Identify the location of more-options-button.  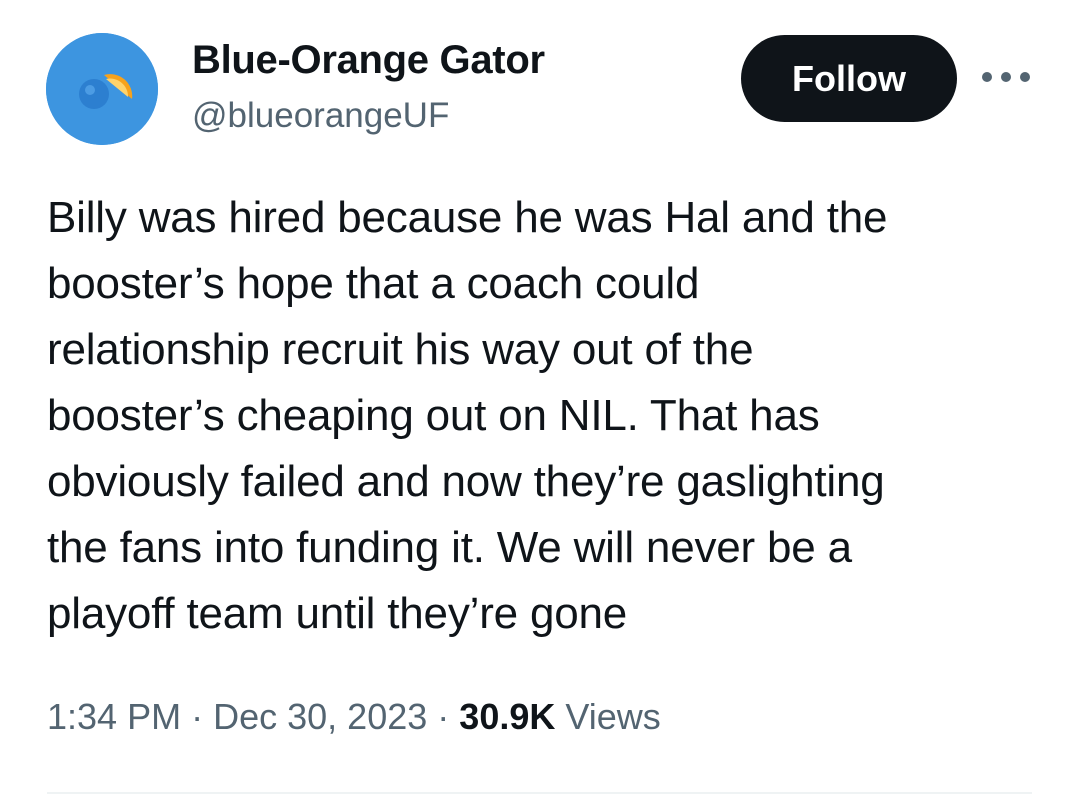
(1006, 77).